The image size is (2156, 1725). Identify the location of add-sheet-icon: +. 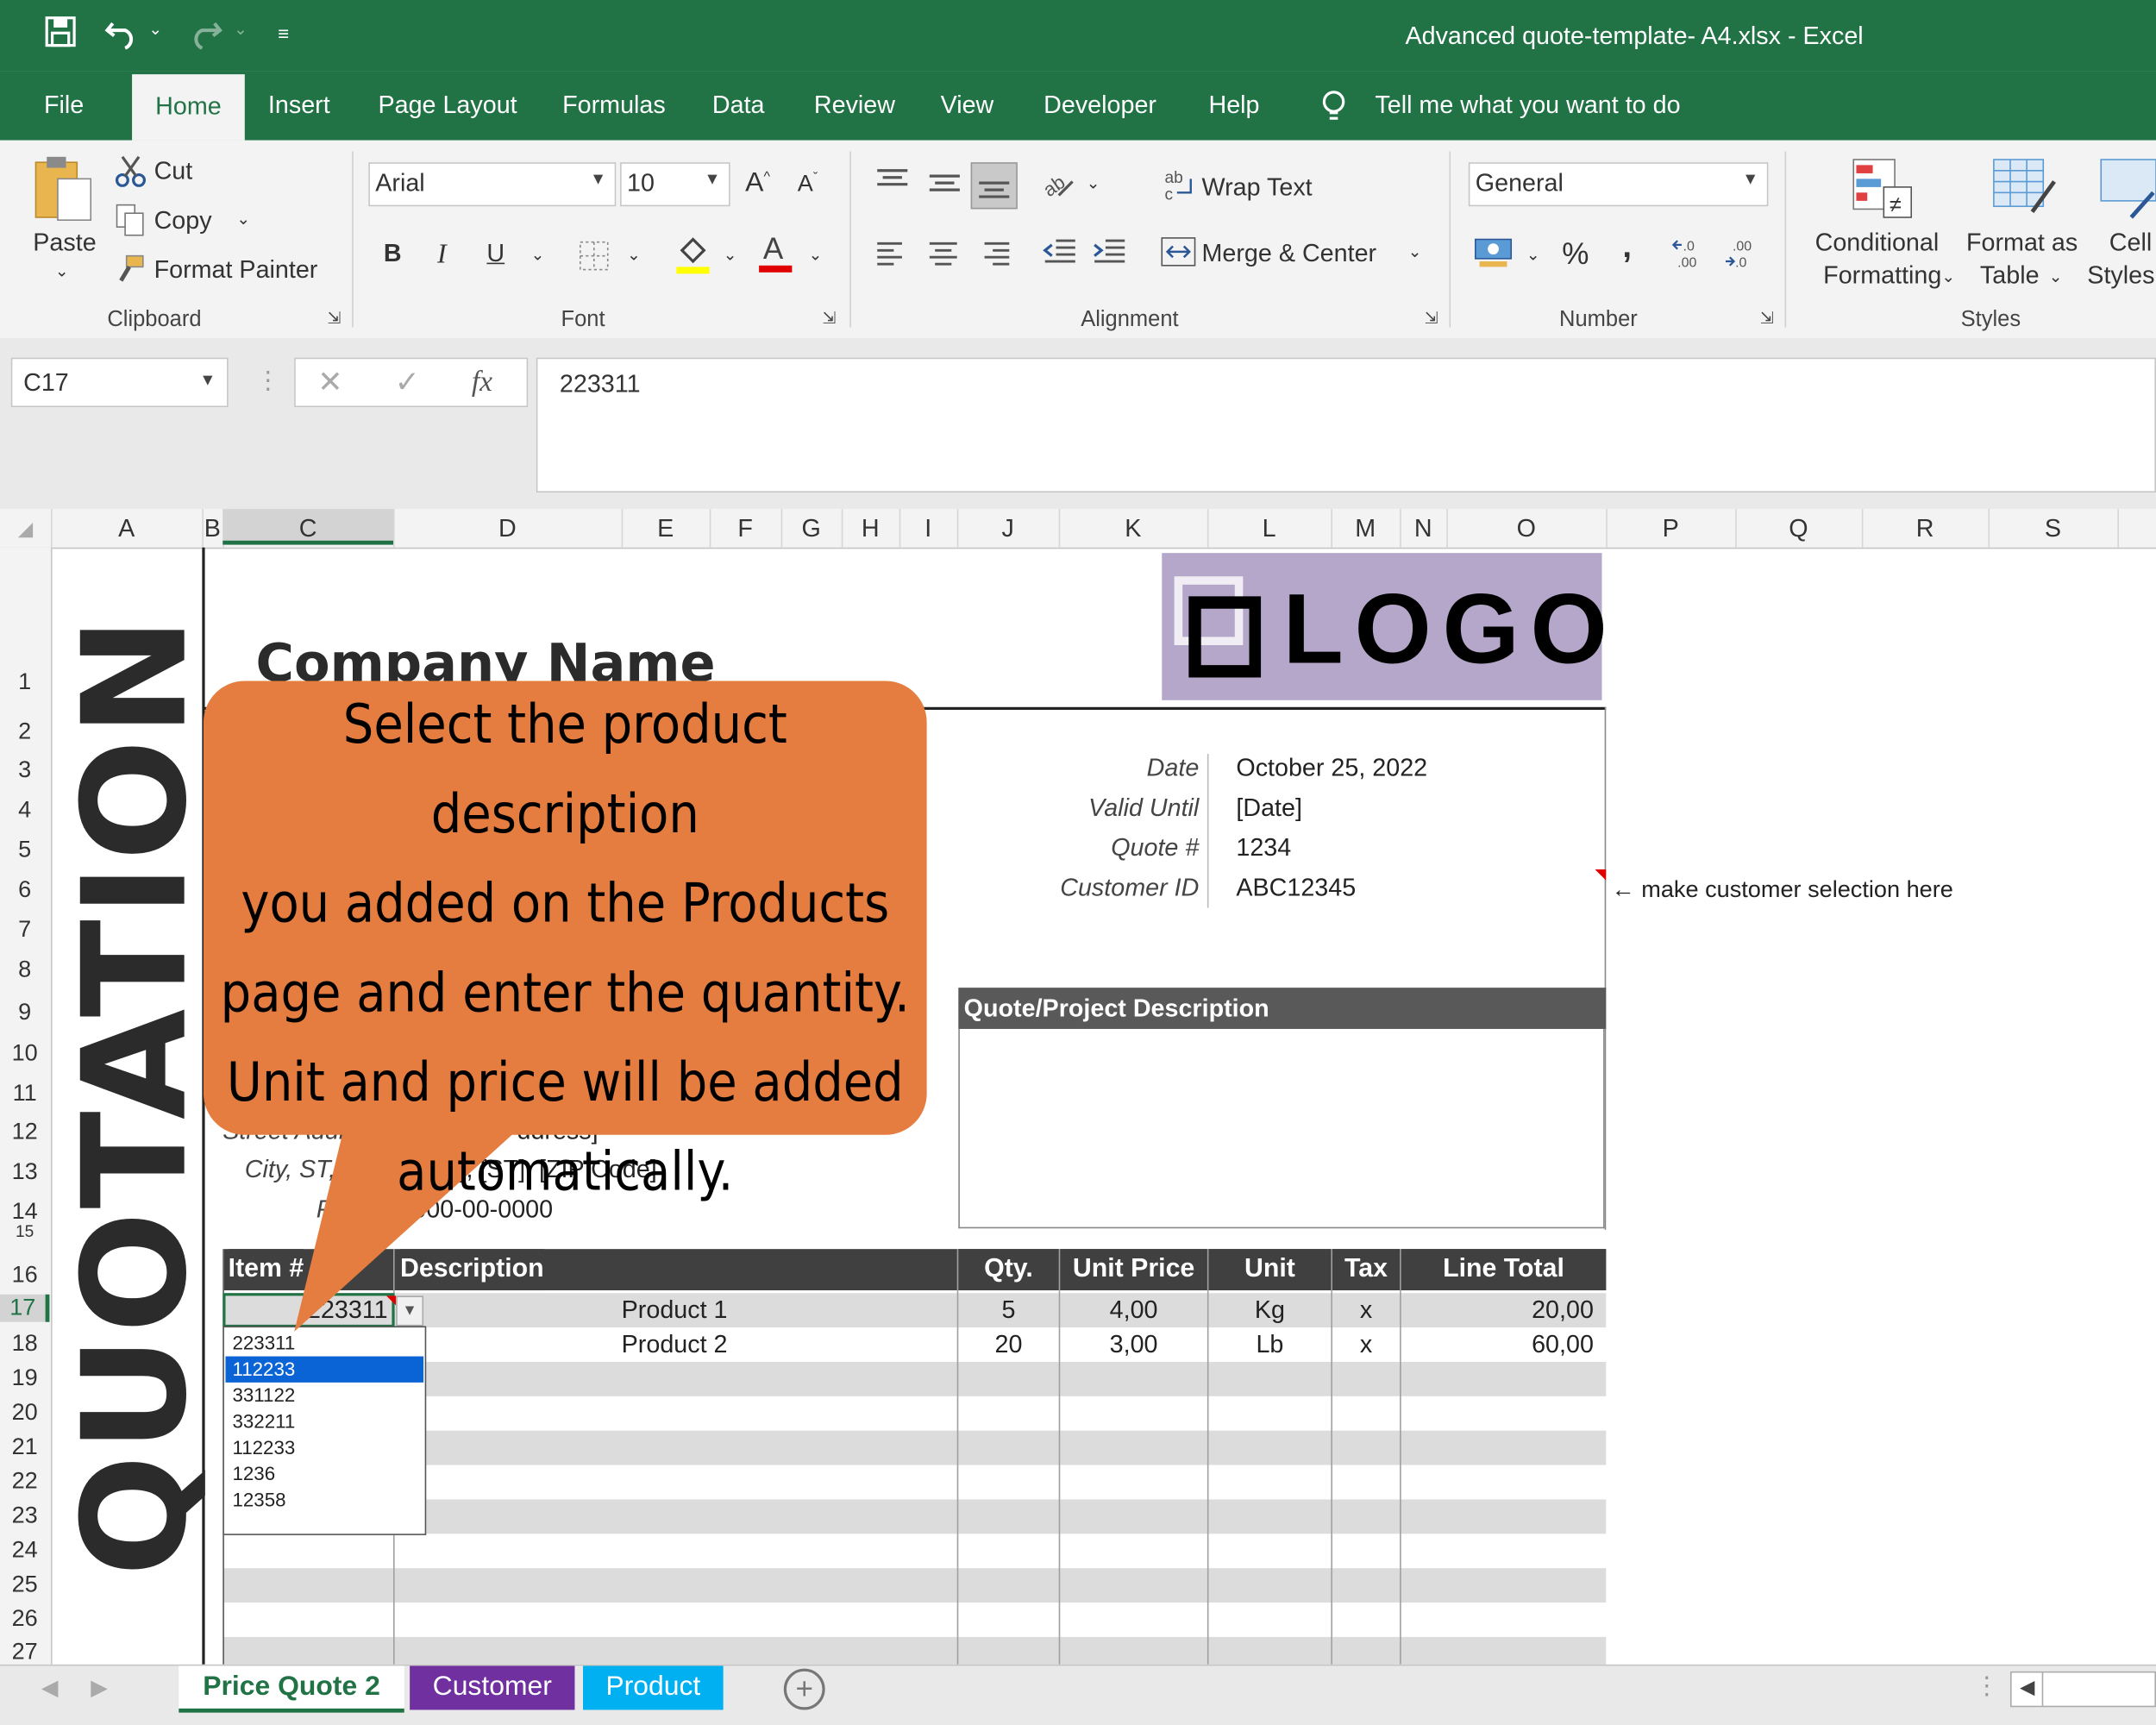
(804, 1689).